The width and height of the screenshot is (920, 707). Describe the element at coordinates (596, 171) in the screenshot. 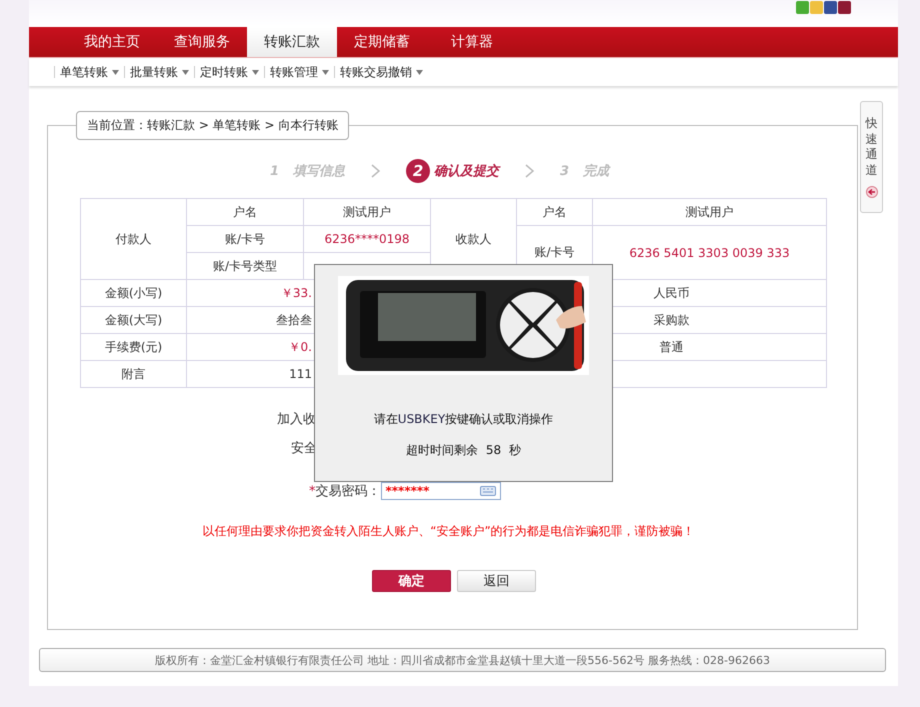

I see `step-label: 完成` at that location.